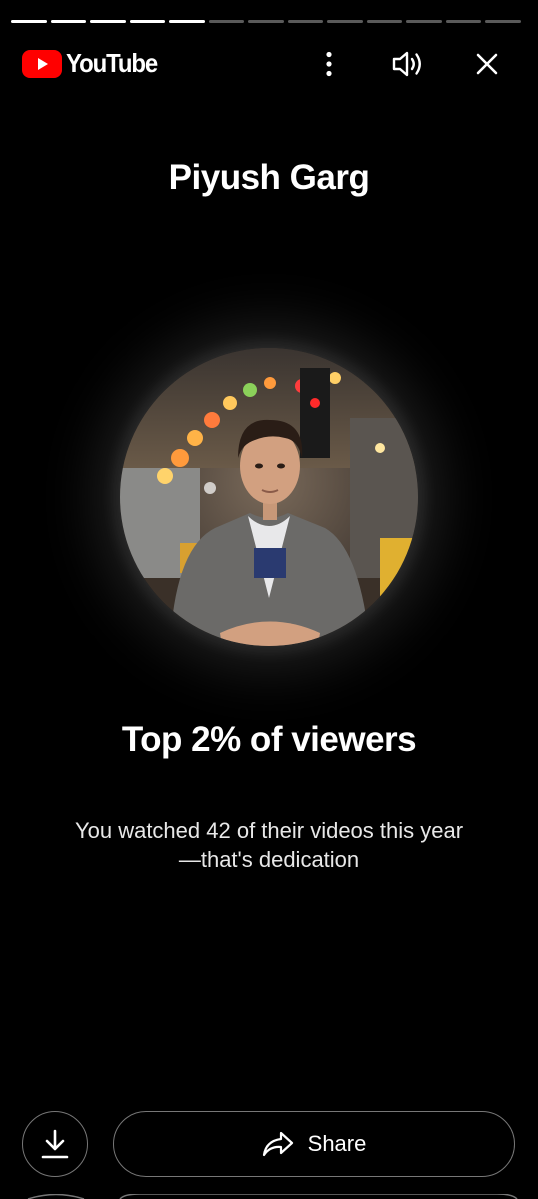  I want to click on rank-title: Top 2% of viewers, so click(269, 739).